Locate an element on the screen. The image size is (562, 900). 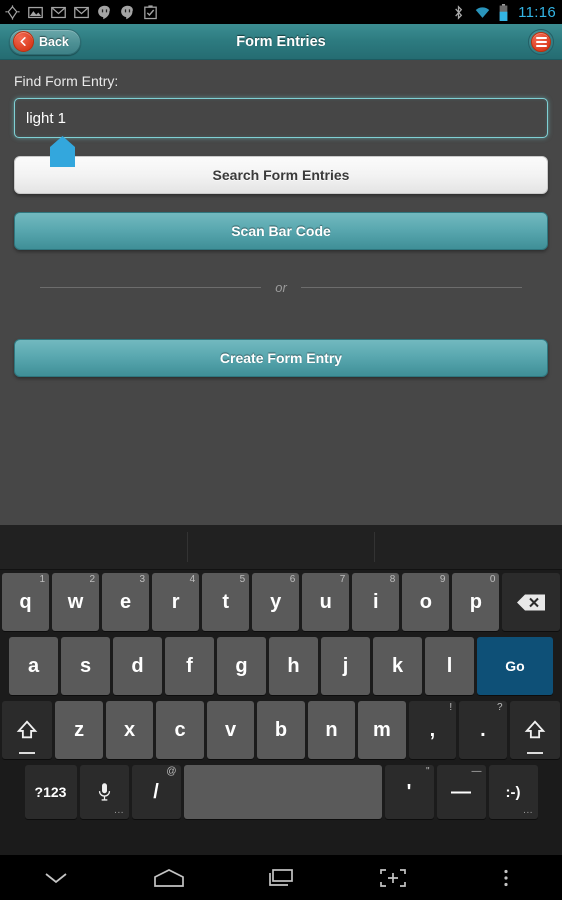
keyboard-row-4: ?123 ··· @ / " ' — — :-) ··· is located at coordinates (281, 792).